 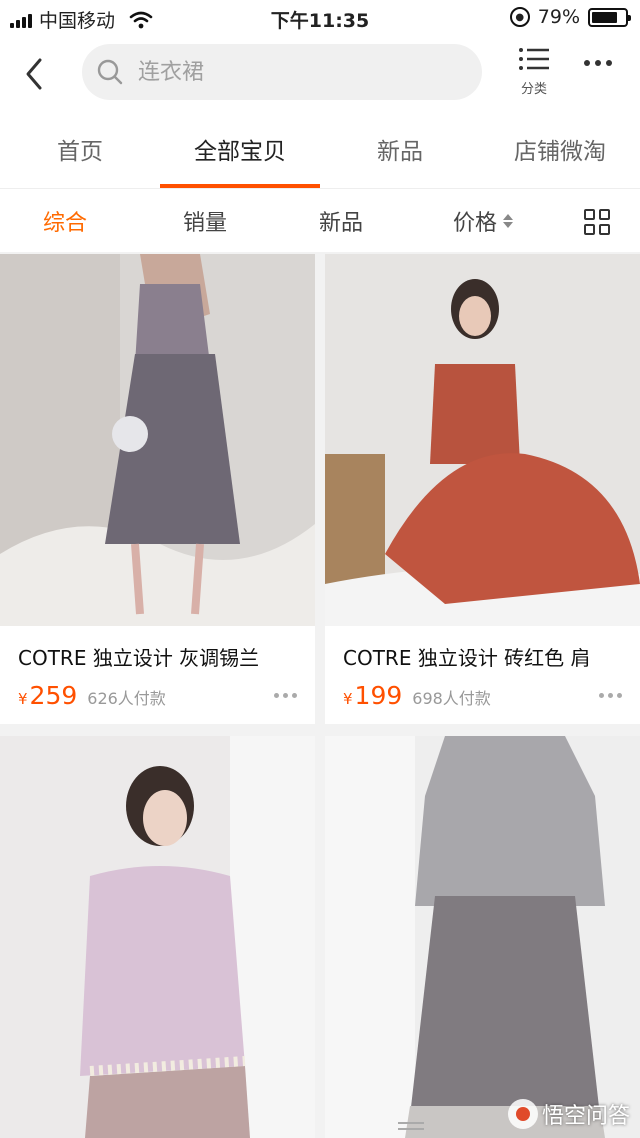 I want to click on price-row: ¥ 259 626人付款, so click(x=157, y=690).